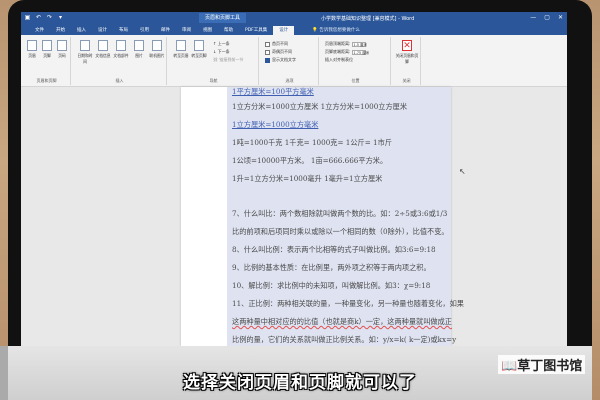 The width and height of the screenshot is (600, 400). What do you see at coordinates (120, 61) in the screenshot?
I see `group-insert: 日期和时间 文档信息 文档部件 图片 联机图片 插入` at bounding box center [120, 61].